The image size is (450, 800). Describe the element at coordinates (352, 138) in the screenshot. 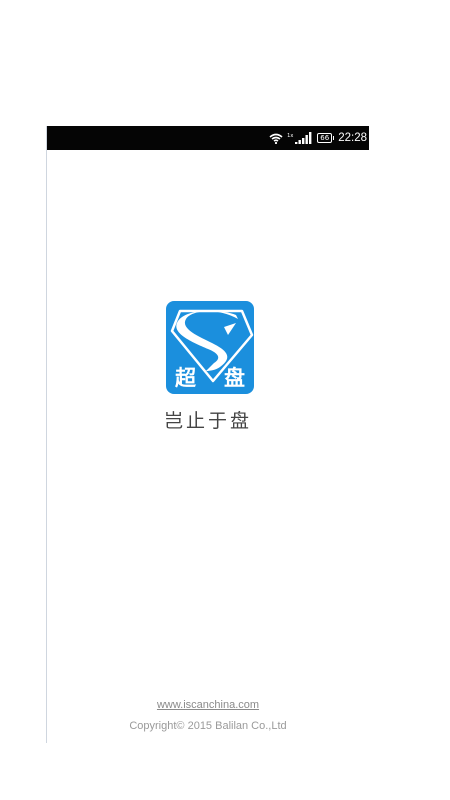

I see `status-clock: 22:28` at that location.